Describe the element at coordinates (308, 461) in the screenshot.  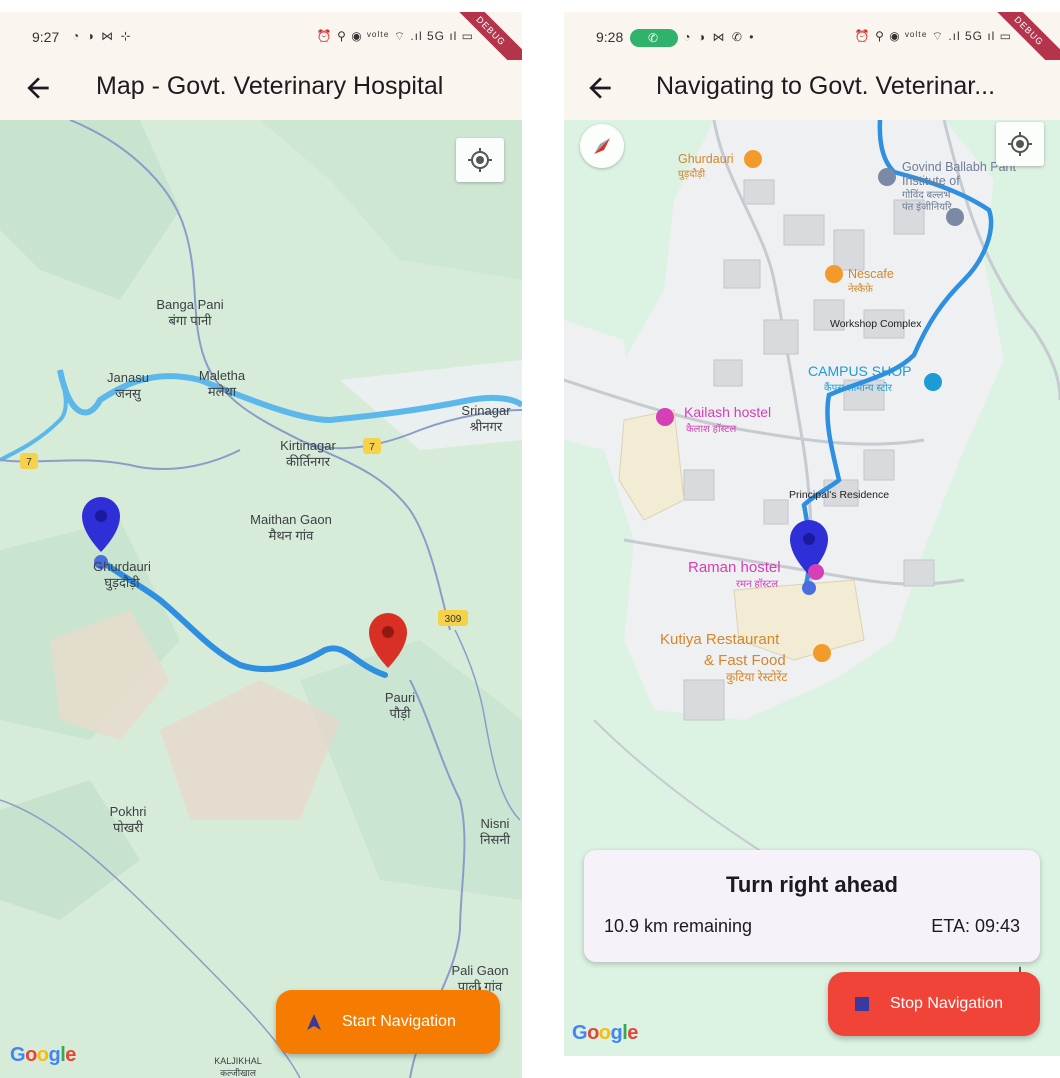
I see `place-label: कीर्तिनगर` at that location.